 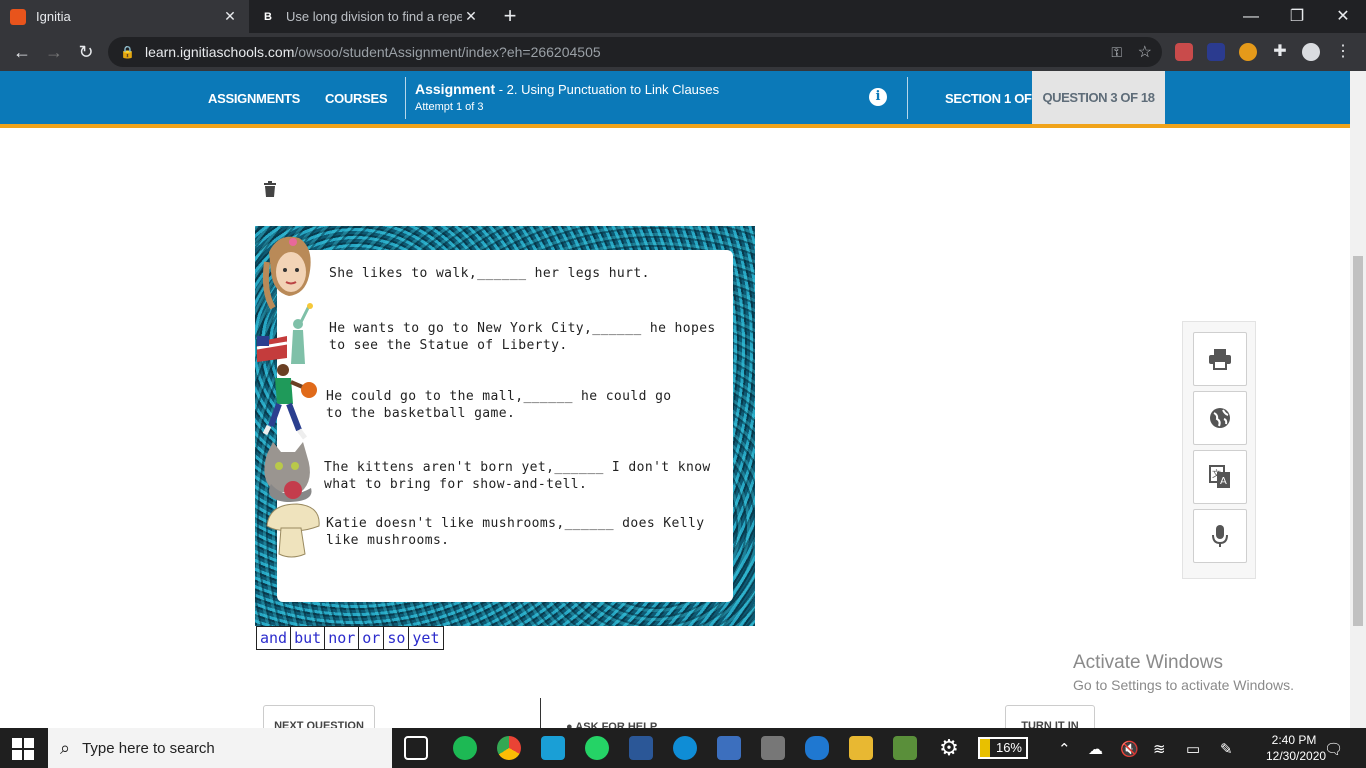 I want to click on volume-muted-icon: 🔇, so click(x=1129, y=749).